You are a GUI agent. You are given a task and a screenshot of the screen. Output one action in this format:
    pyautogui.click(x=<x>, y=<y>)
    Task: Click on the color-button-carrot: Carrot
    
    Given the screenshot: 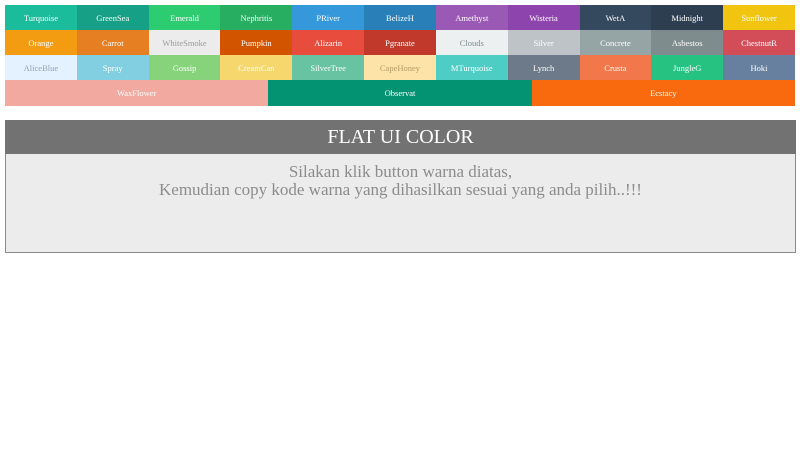 What is the action you would take?
    pyautogui.click(x=112, y=42)
    